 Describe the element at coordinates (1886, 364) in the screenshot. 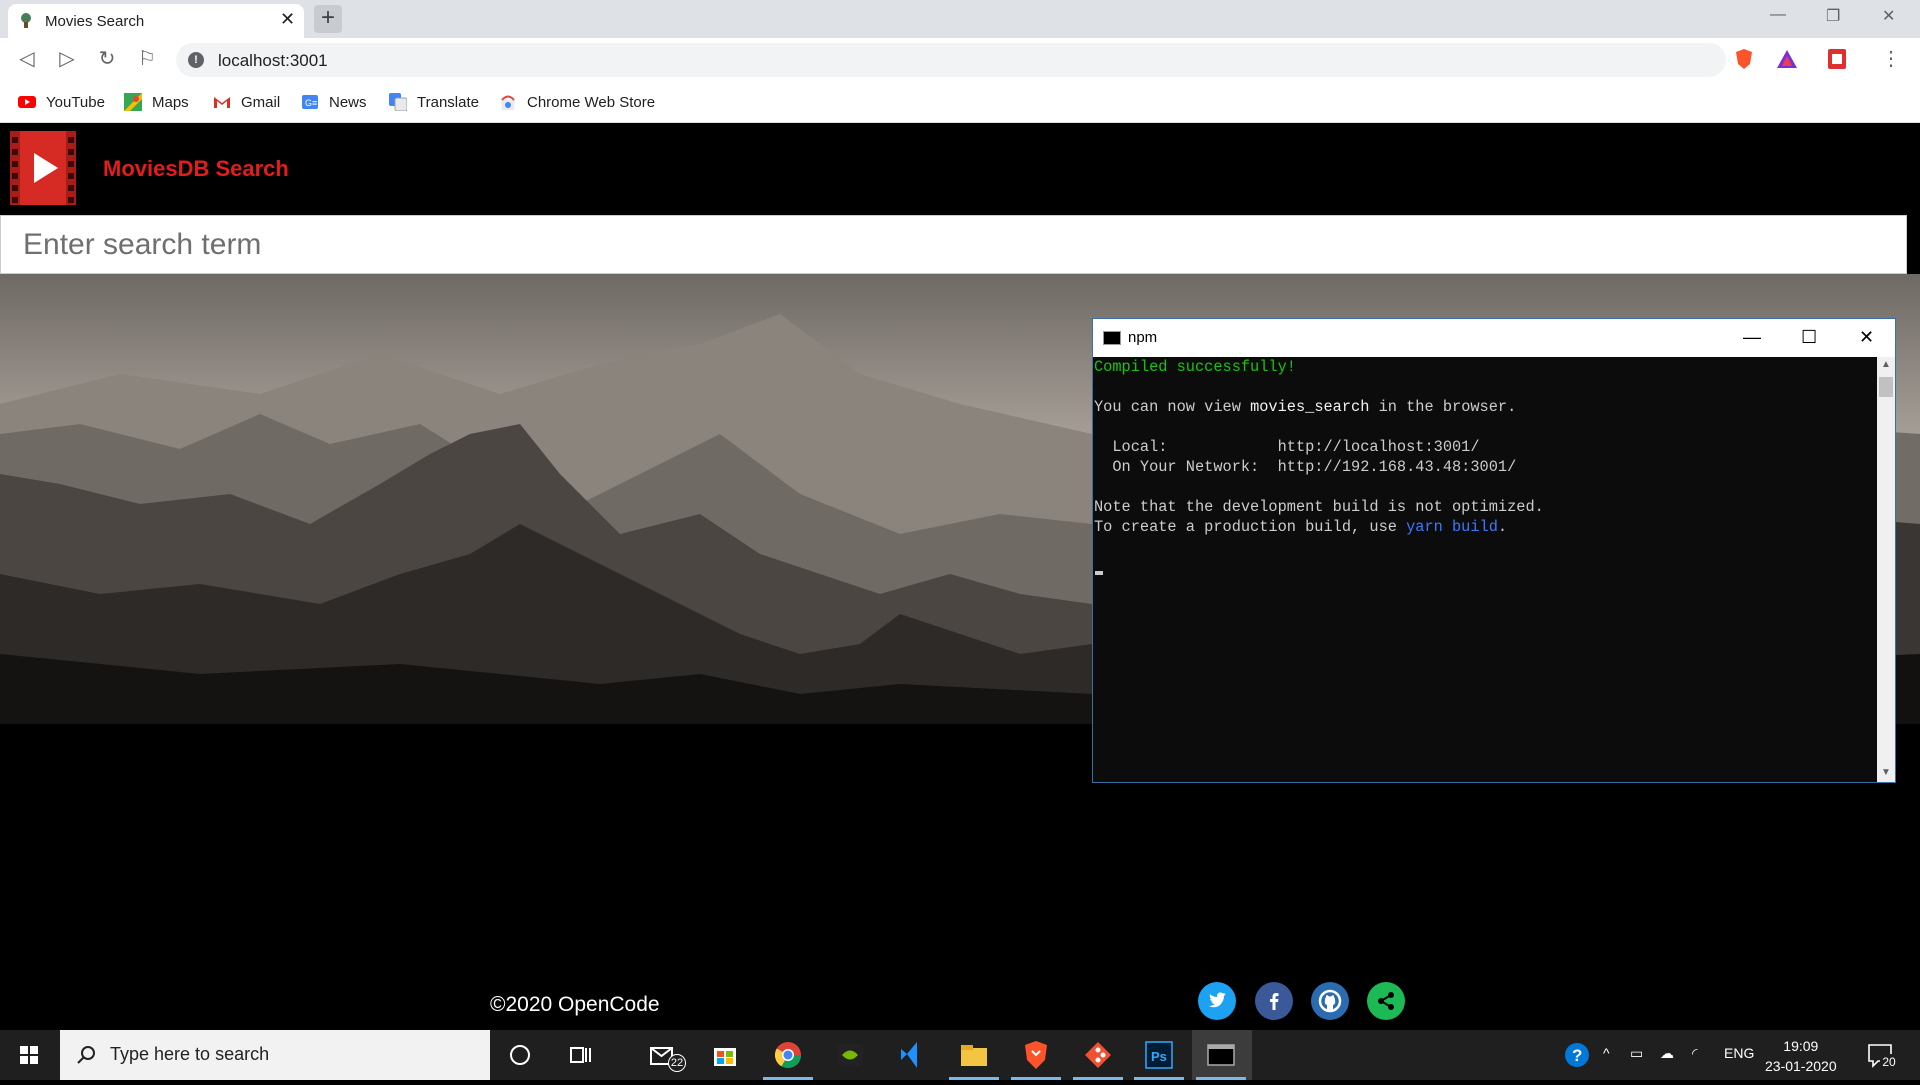

I see `scroll-up-icon: ▲` at that location.